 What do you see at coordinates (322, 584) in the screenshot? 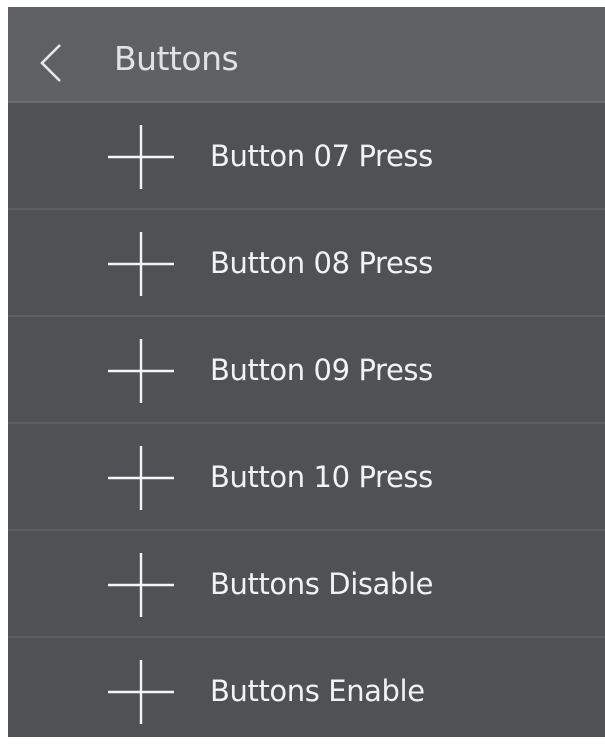
I see `list-item-label: Buttons Disable` at bounding box center [322, 584].